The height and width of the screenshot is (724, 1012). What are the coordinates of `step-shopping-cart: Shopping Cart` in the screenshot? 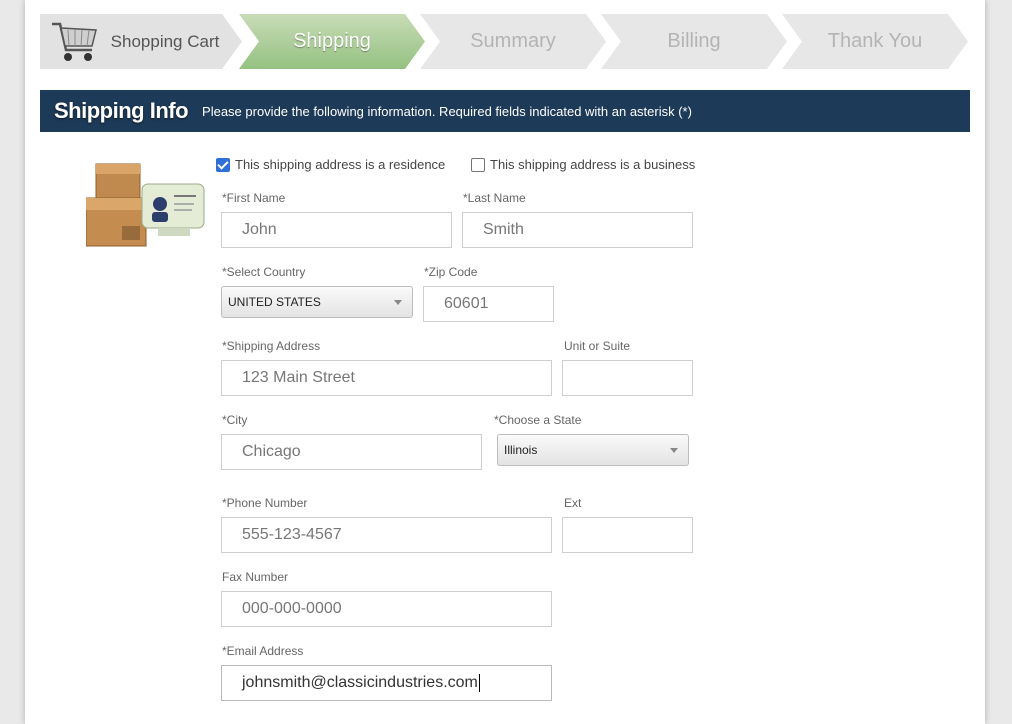 It's located at (141, 41).